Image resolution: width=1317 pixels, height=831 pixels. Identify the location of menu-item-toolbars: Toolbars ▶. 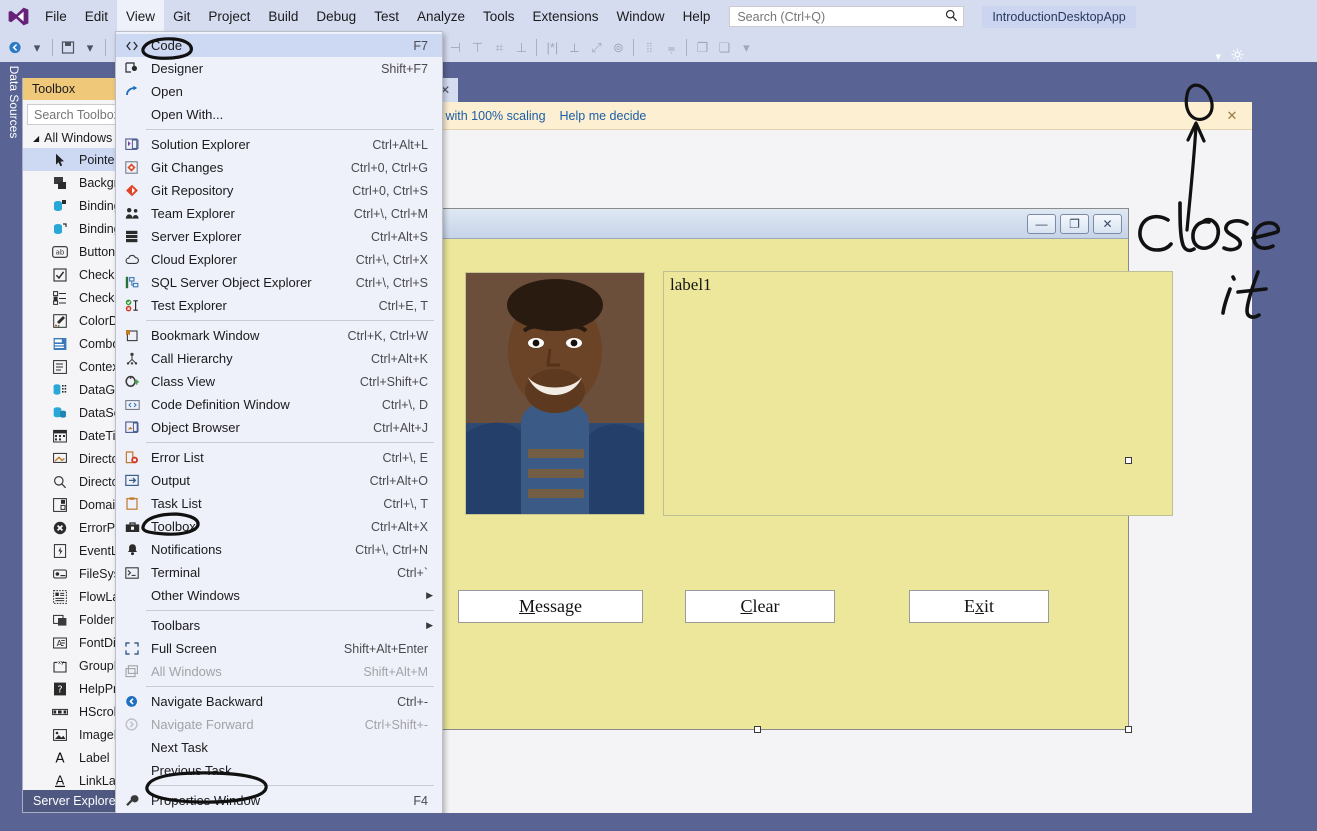
(279, 625).